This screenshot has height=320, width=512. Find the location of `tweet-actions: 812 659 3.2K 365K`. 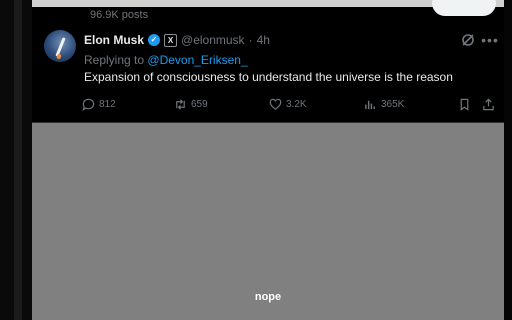

tweet-actions: 812 659 3.2K 365K is located at coordinates (292, 104).